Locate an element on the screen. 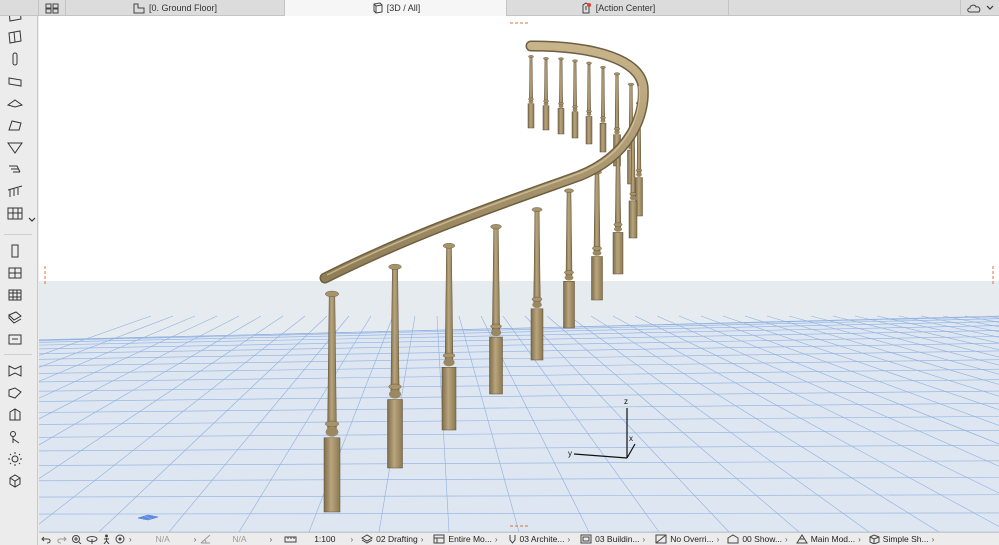 This screenshot has height=545, width=999. slab-tool-icon is located at coordinates (15, 81).